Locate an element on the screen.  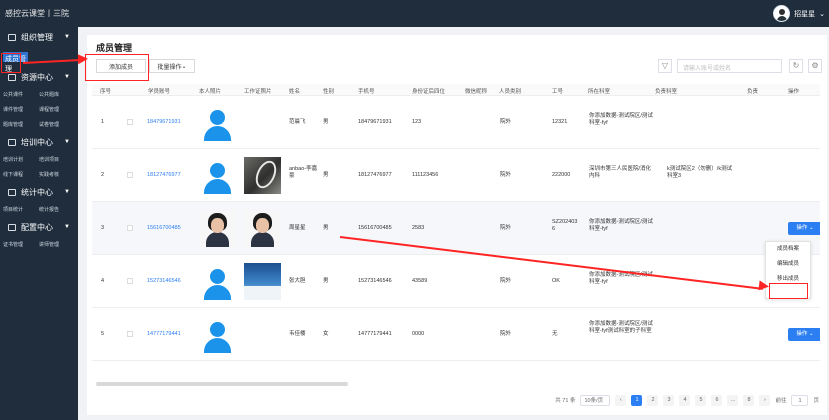
page-button: 3 is located at coordinates (669, 400).